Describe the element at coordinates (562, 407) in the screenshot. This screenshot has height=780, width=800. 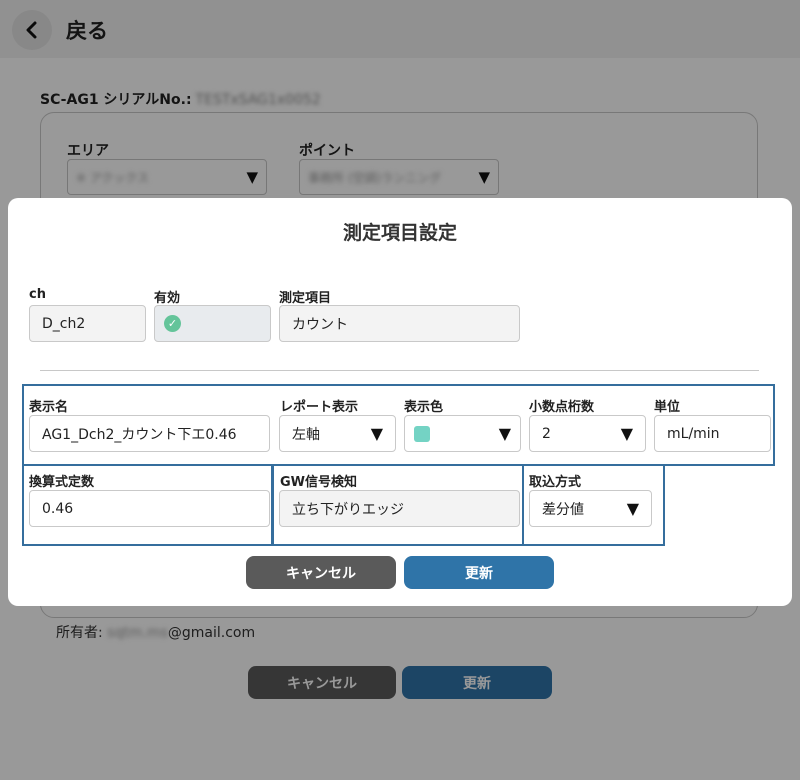
I see `decimal-places-label: 小数点桁数` at that location.